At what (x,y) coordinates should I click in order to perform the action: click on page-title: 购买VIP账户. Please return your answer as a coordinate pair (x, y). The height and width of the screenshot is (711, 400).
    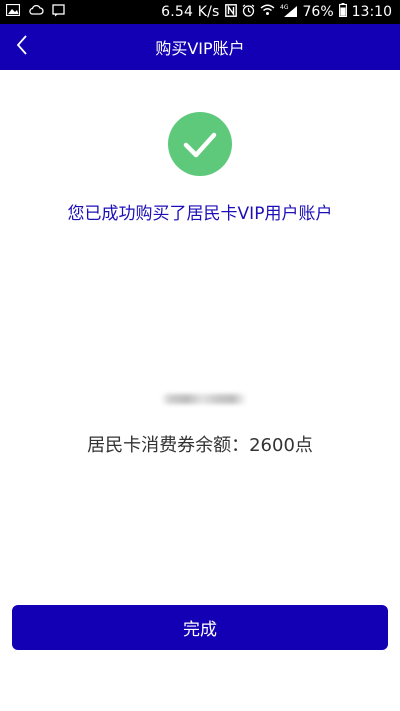
    Looking at the image, I should click on (200, 48).